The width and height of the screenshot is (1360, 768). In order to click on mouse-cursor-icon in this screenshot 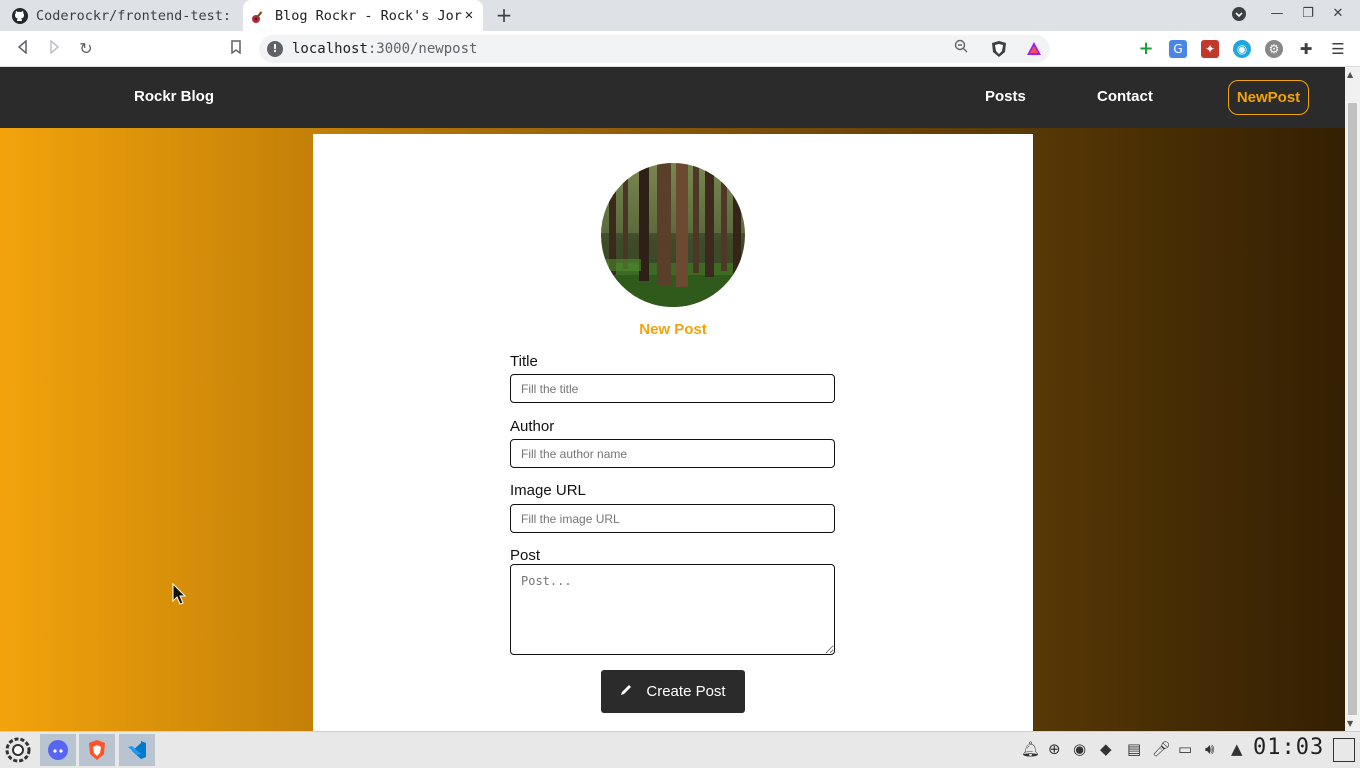, I will do `click(179, 595)`.